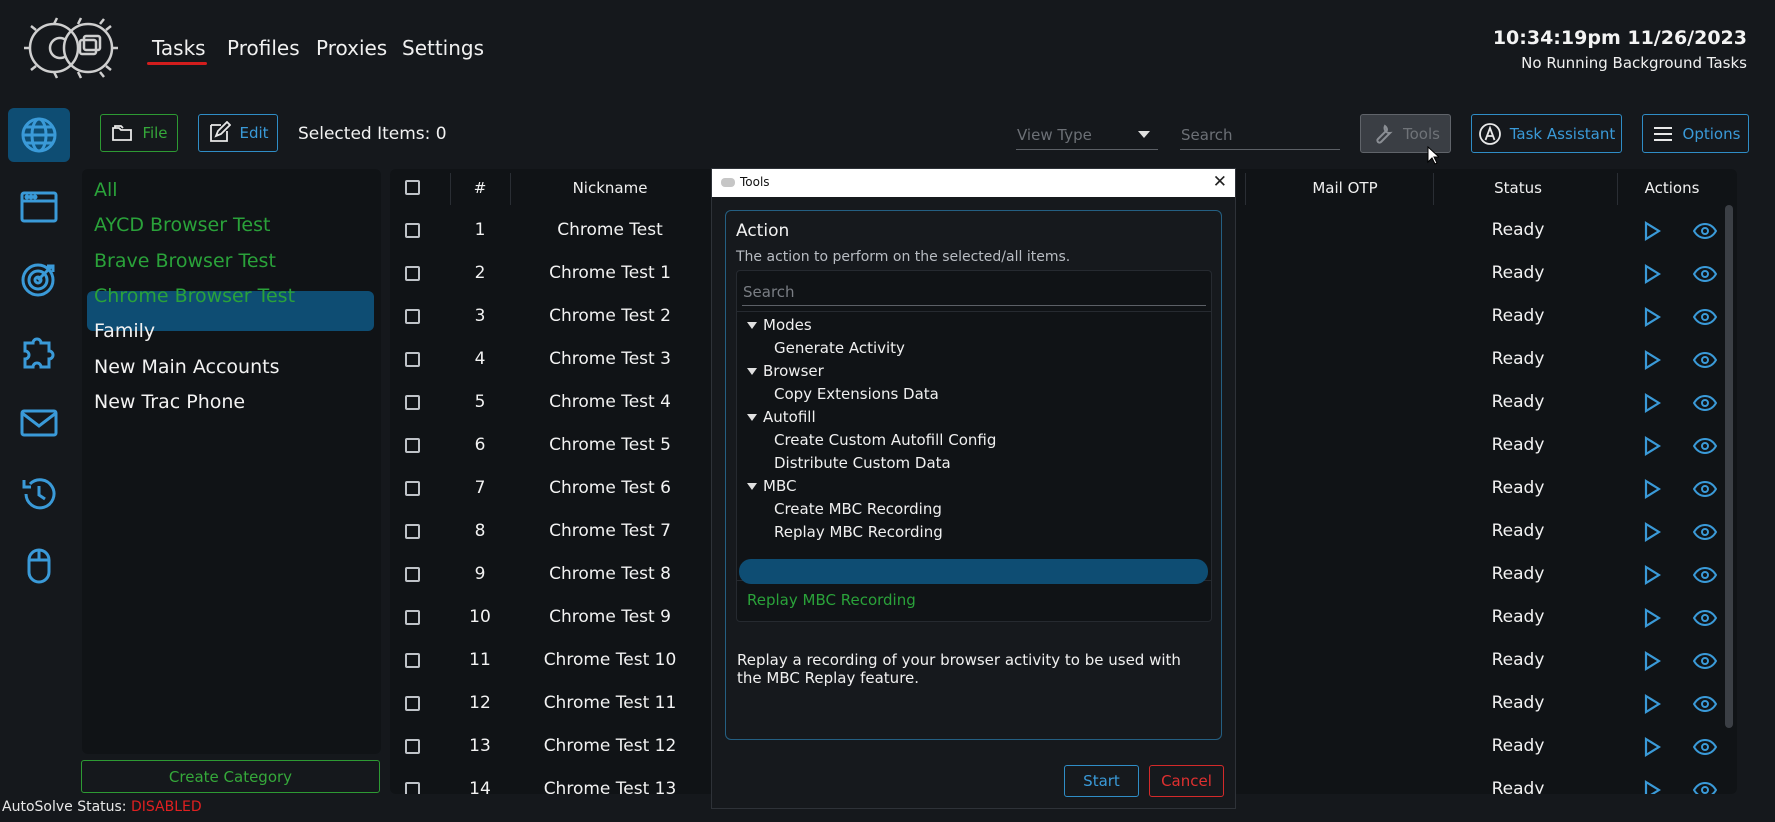 The image size is (1775, 822). Describe the element at coordinates (480, 703) in the screenshot. I see `row-number: 12` at that location.